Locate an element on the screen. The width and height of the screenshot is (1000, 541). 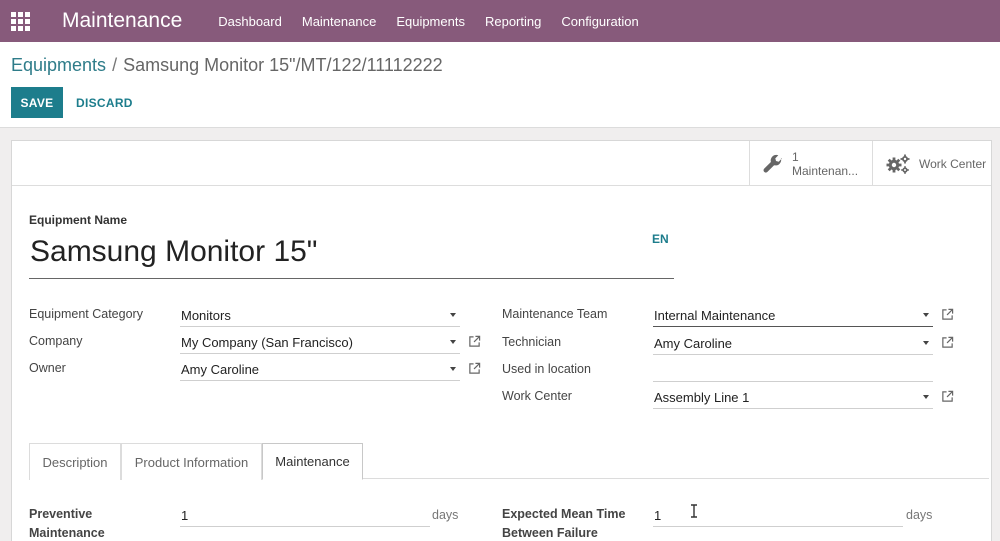
company-dropdown-icon is located at coordinates (453, 342).